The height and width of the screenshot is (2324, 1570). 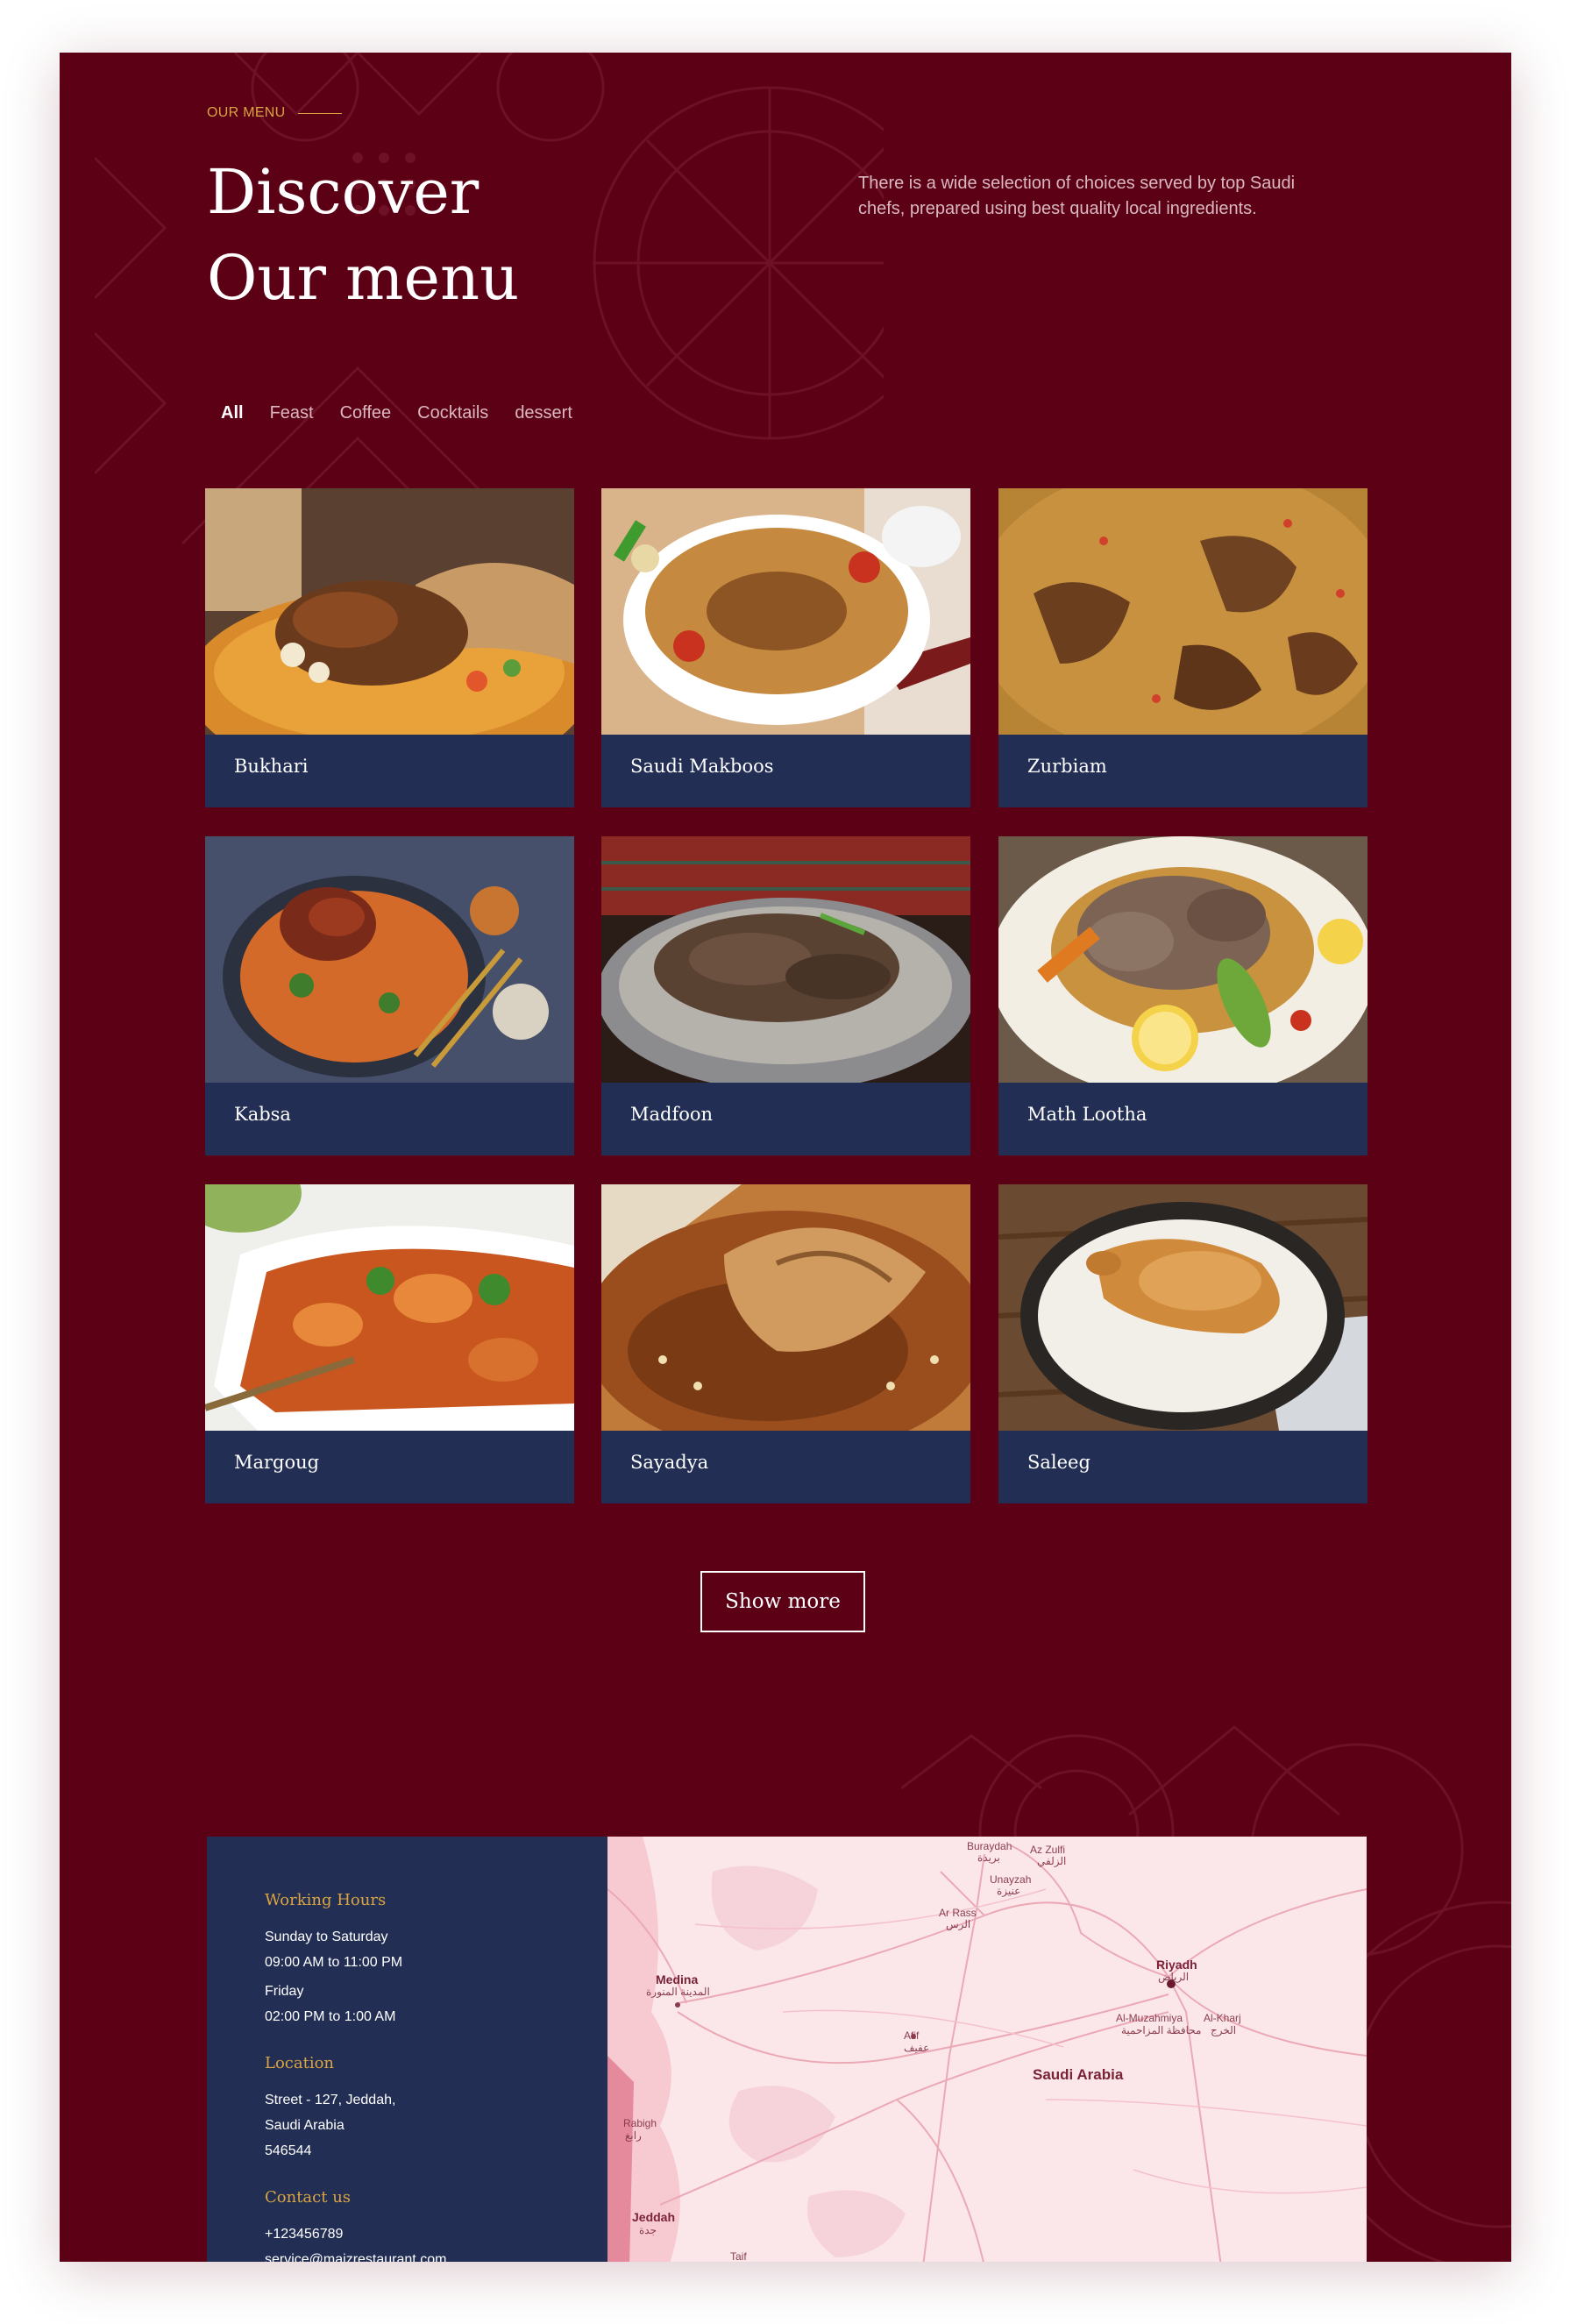 I want to click on map-label-medina-ar: المدينة المنورة, so click(x=678, y=1992).